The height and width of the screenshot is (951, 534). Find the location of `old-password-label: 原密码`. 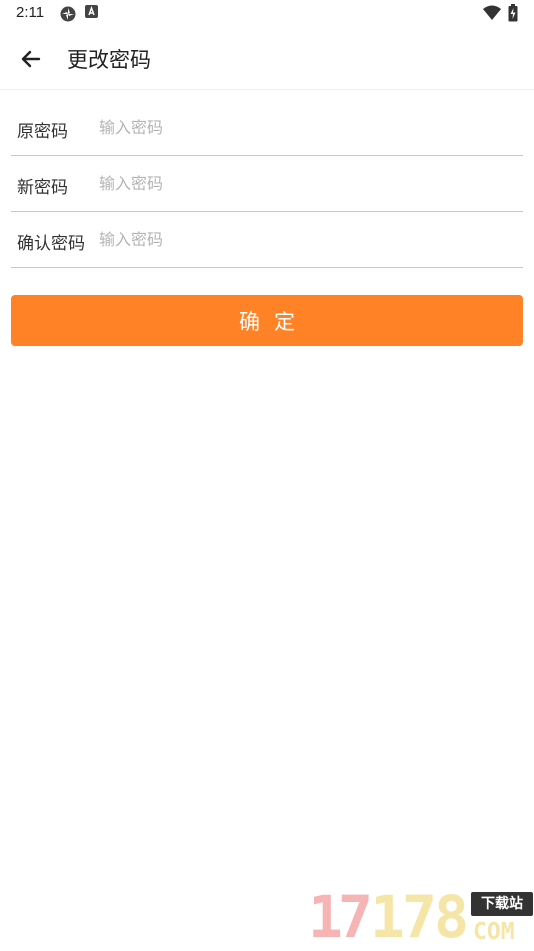

old-password-label: 原密码 is located at coordinates (42, 132).